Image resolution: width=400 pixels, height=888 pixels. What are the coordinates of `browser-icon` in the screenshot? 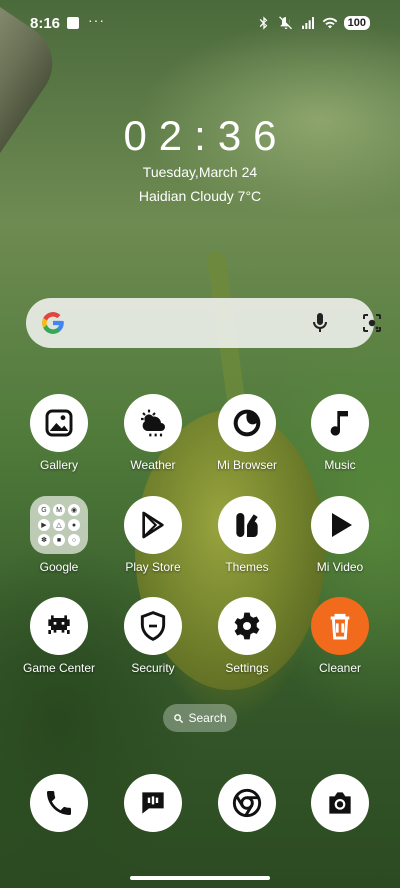 It's located at (247, 423).